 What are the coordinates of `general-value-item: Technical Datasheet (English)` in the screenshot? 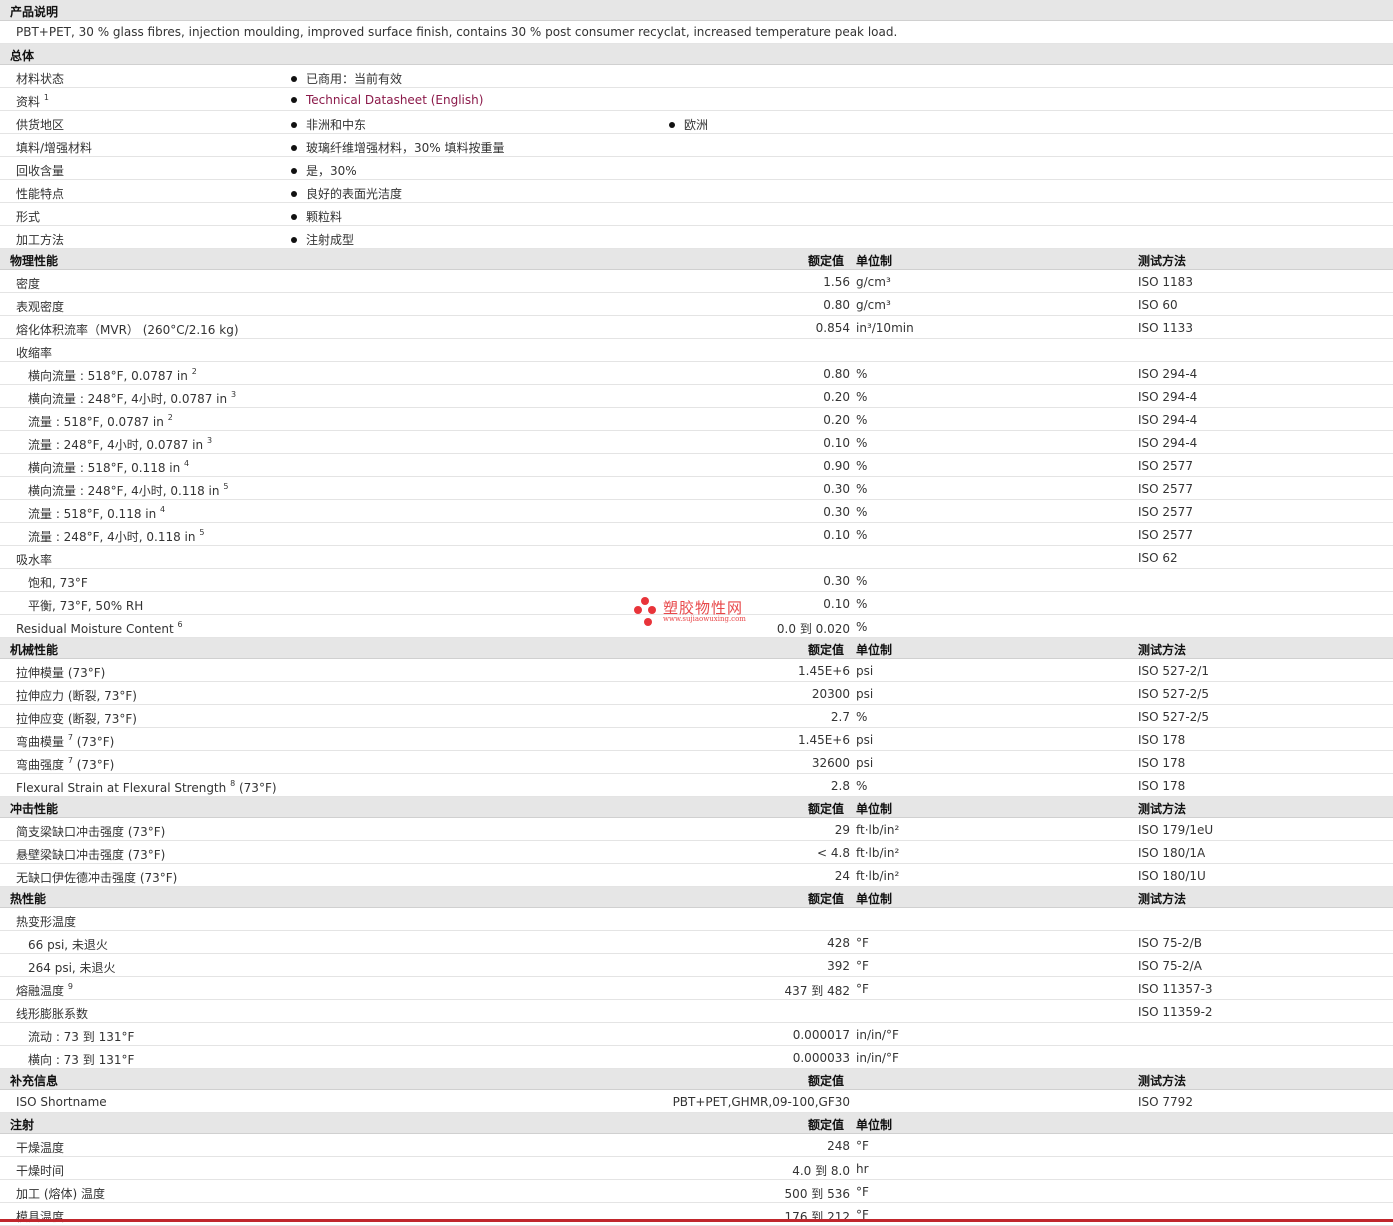 It's located at (387, 100).